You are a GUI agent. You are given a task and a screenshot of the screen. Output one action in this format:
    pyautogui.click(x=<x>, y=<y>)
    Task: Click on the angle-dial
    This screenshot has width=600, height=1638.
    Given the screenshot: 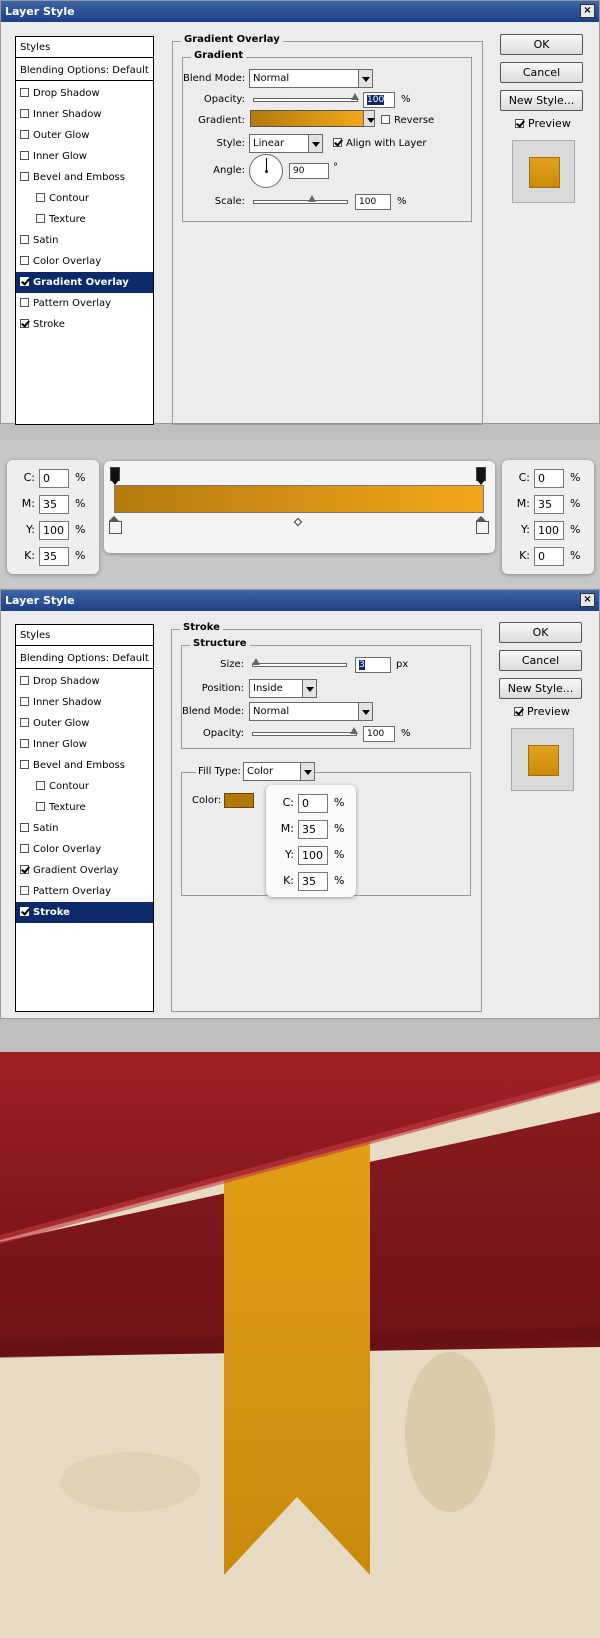 What is the action you would take?
    pyautogui.click(x=266, y=171)
    